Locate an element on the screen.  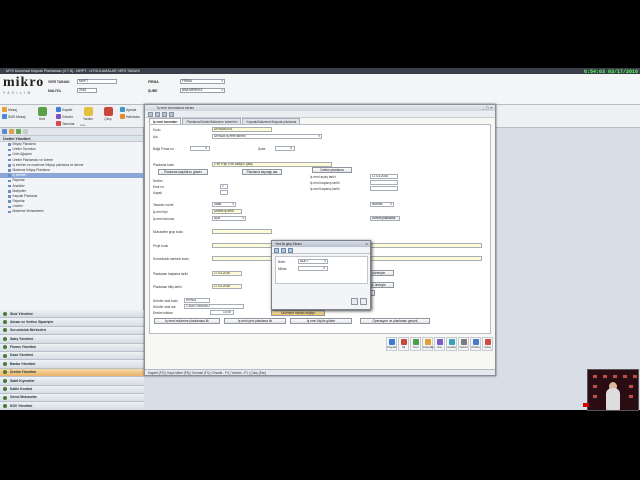
priority-field: 0 is located at coordinates (200, 148).